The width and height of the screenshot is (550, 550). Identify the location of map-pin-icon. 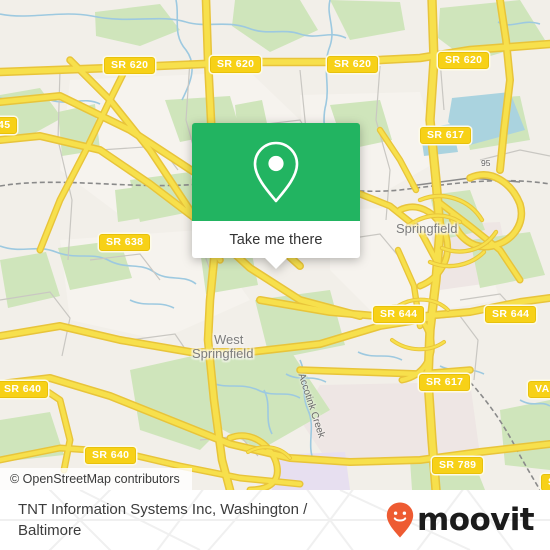
(276, 172).